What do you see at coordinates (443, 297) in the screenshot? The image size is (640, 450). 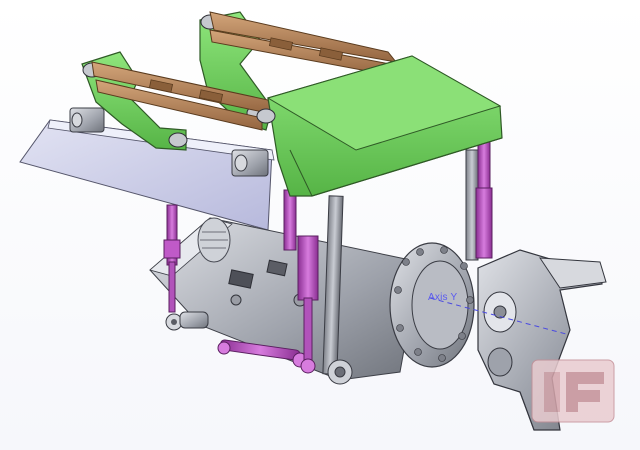 I see `axis-label: Axis Y` at bounding box center [443, 297].